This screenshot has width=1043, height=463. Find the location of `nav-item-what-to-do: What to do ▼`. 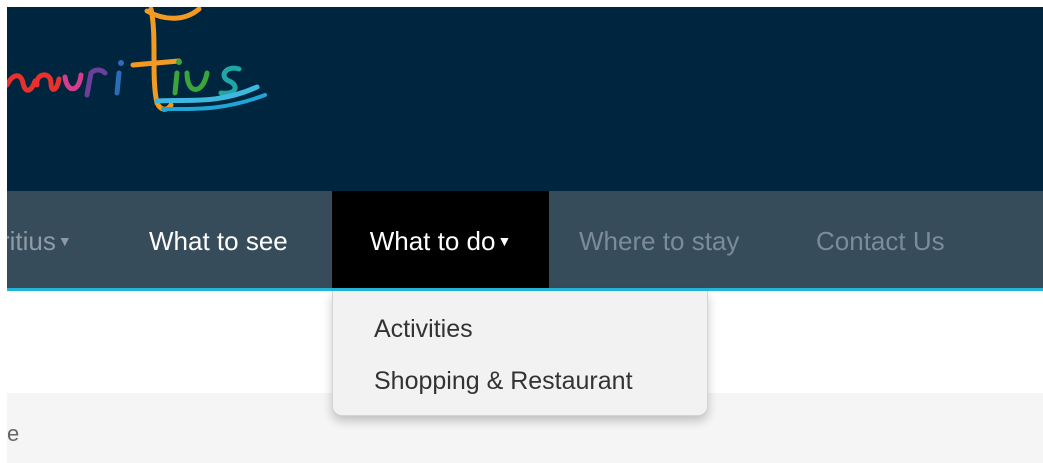

nav-item-what-to-do: What to do ▼ is located at coordinates (440, 239).